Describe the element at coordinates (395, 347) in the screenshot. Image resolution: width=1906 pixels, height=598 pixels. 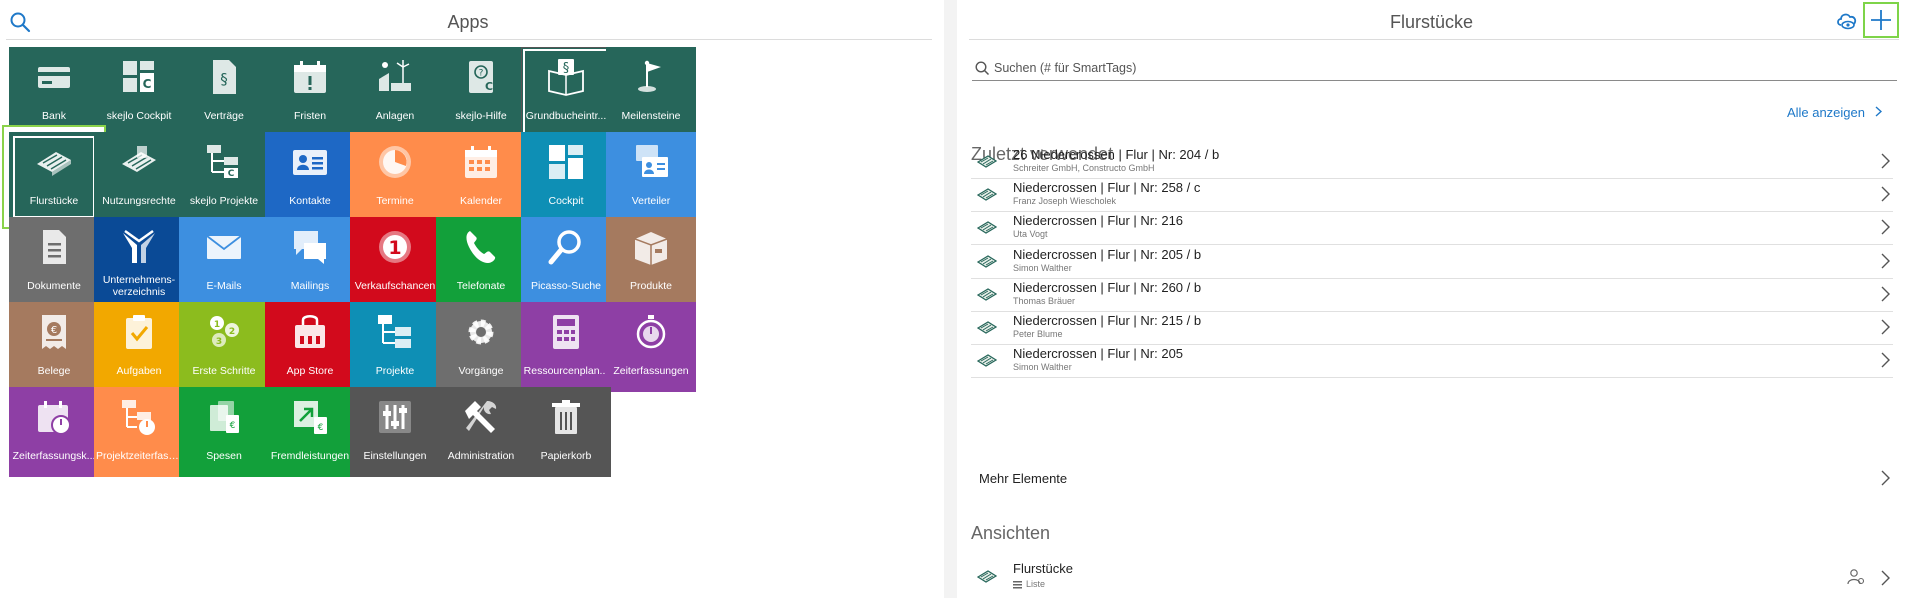
I see `app-tile: Projekte` at that location.